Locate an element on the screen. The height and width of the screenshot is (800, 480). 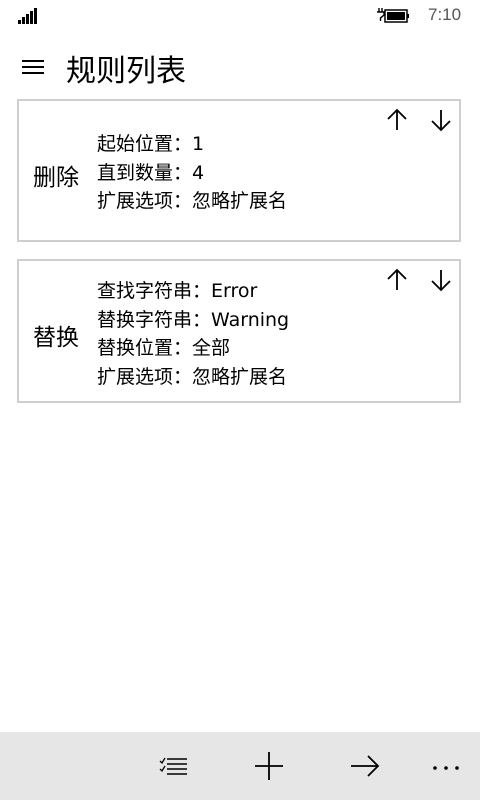
clock: 7:10 is located at coordinates (445, 14).